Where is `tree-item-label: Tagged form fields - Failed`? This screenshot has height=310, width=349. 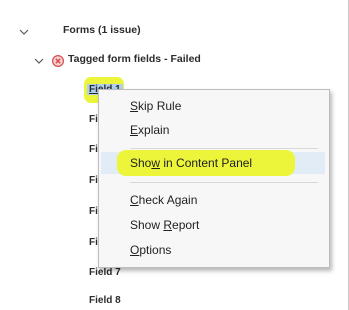 tree-item-label: Tagged form fields - Failed is located at coordinates (134, 59).